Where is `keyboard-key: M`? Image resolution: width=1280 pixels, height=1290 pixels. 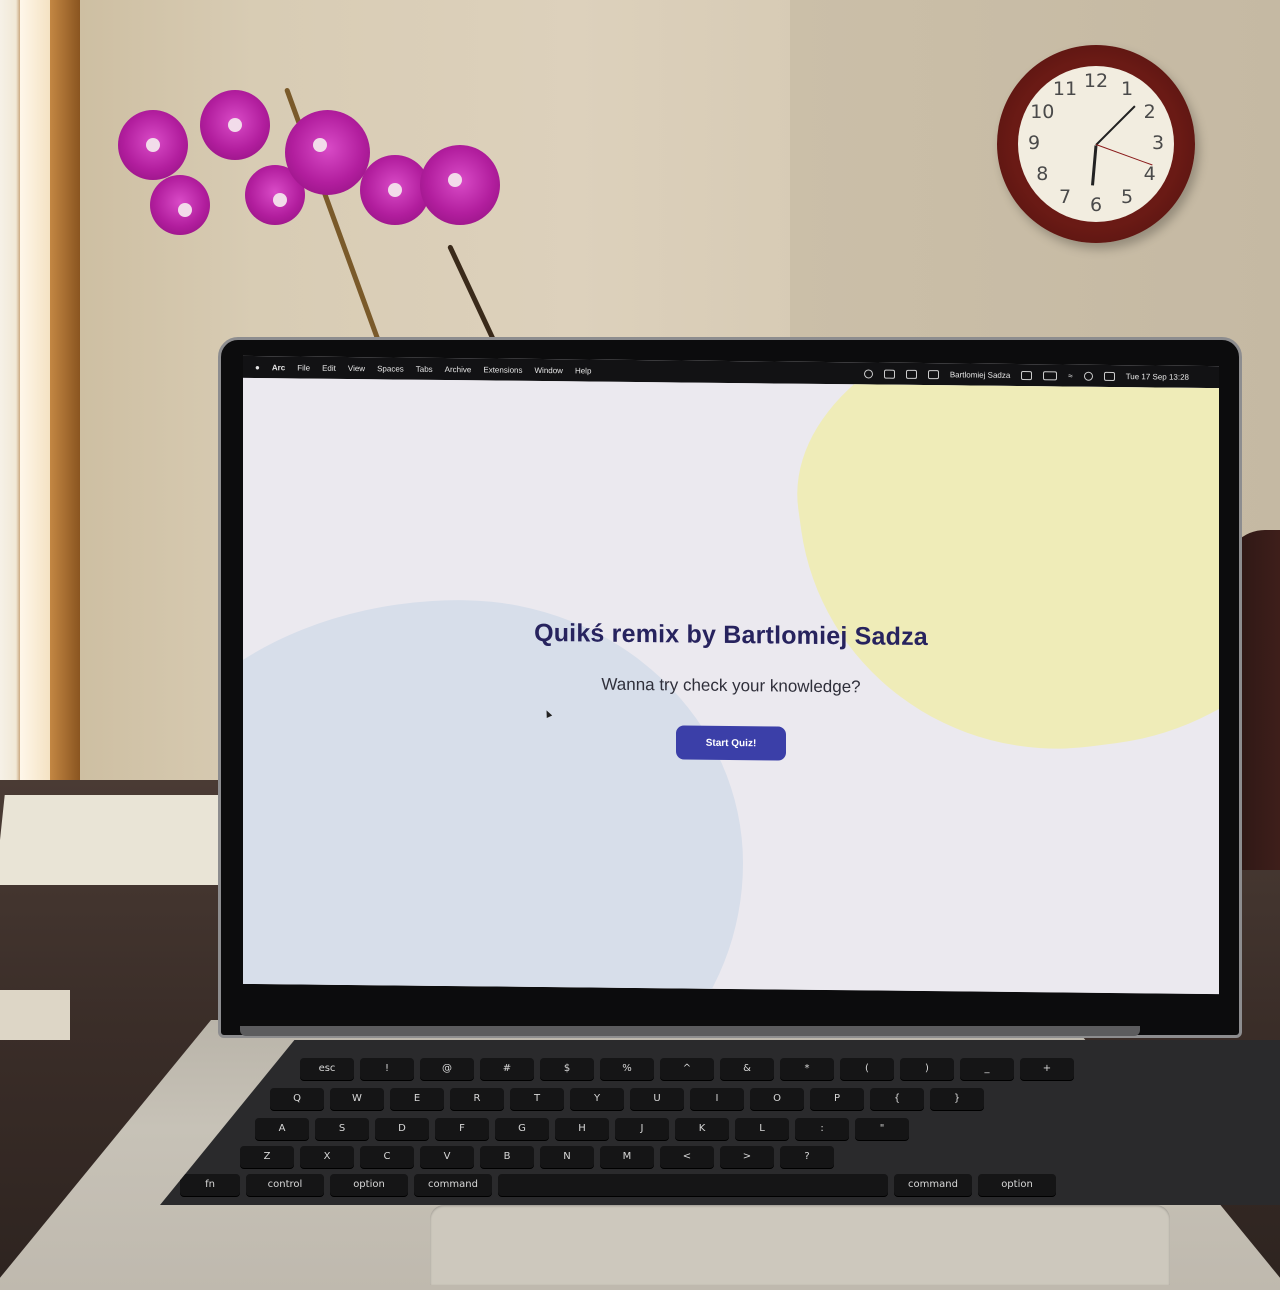 keyboard-key: M is located at coordinates (627, 1157).